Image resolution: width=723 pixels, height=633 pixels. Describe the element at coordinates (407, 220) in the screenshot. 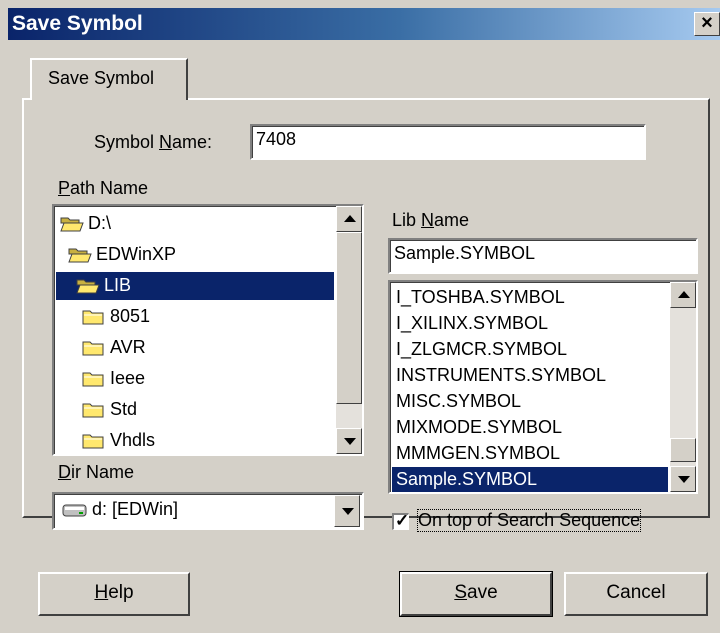

I see `lib-name-label-text: Lib` at that location.